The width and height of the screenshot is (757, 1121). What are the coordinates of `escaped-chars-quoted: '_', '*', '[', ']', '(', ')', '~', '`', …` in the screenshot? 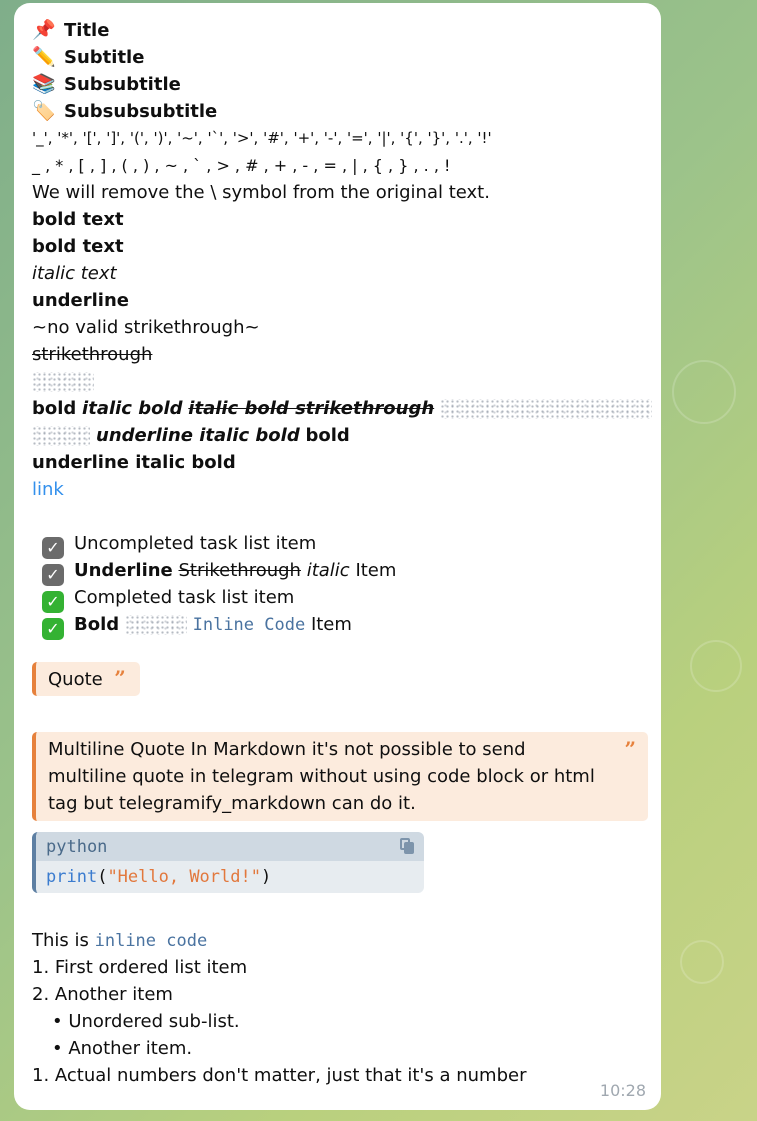 It's located at (262, 138).